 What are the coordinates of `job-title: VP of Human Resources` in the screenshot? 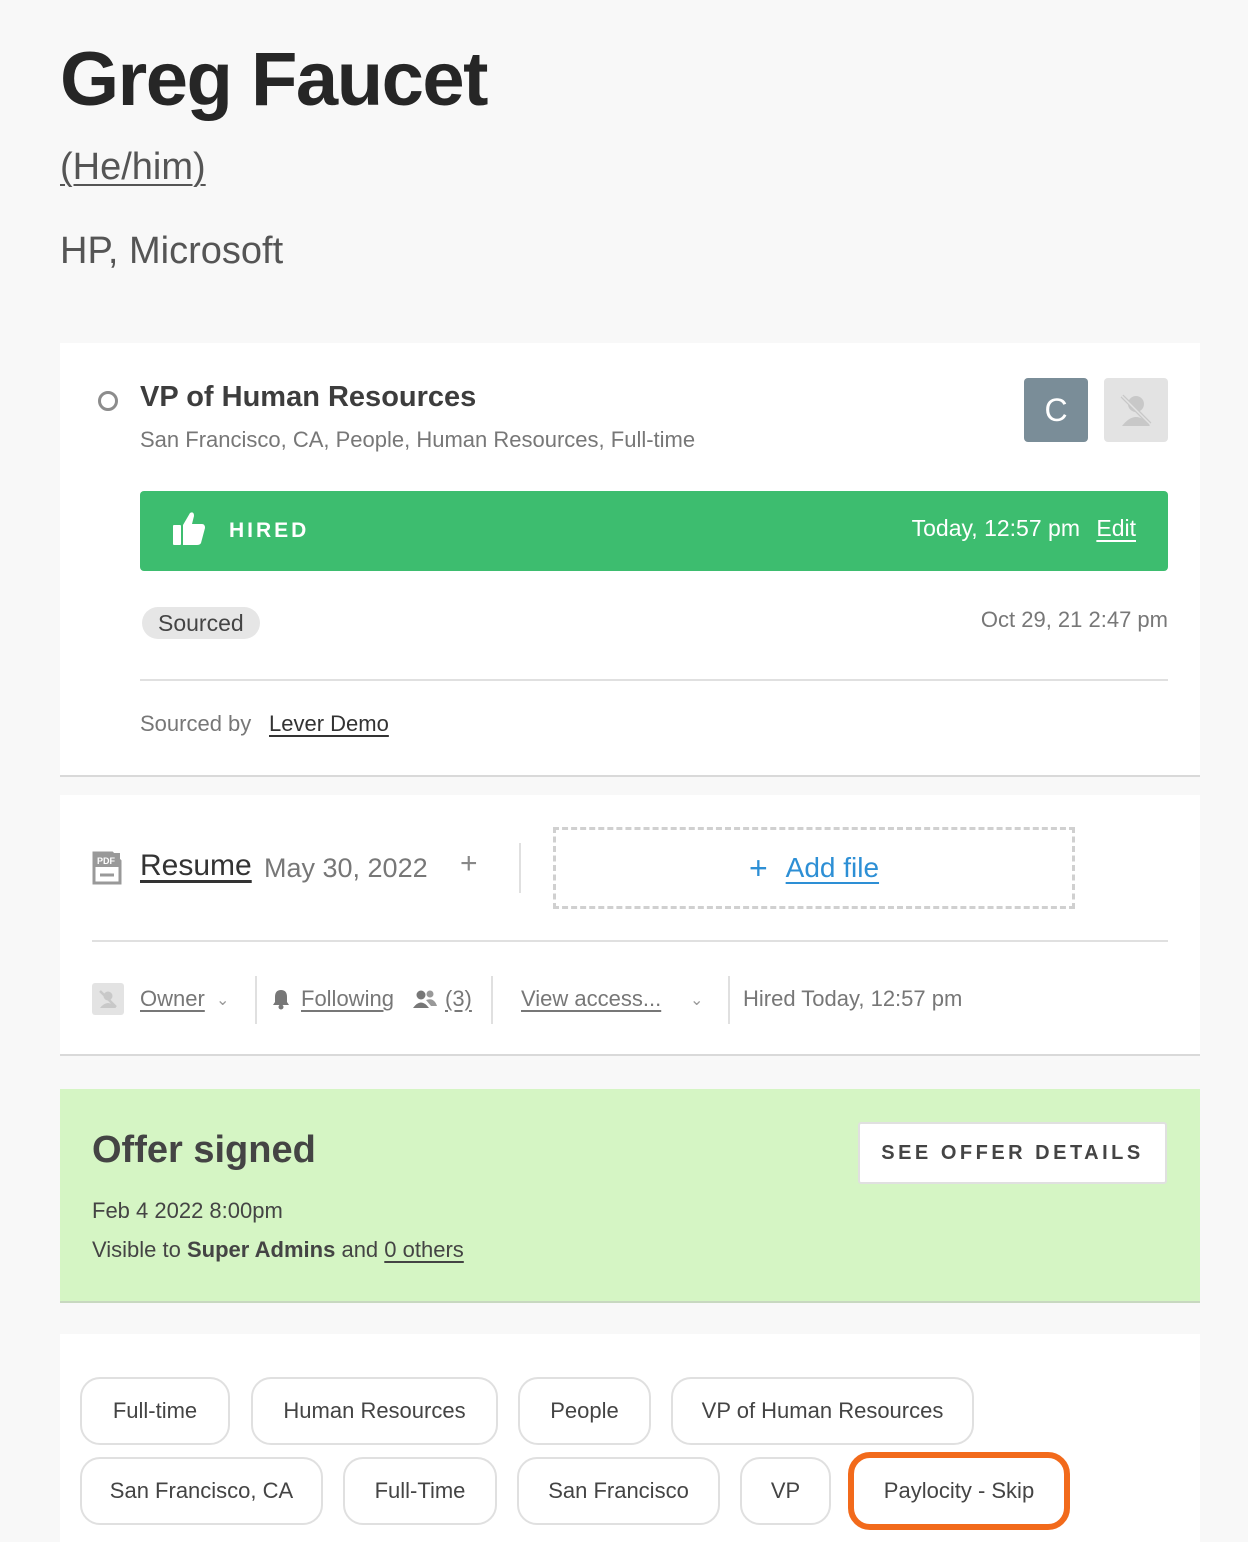 It's located at (308, 397).